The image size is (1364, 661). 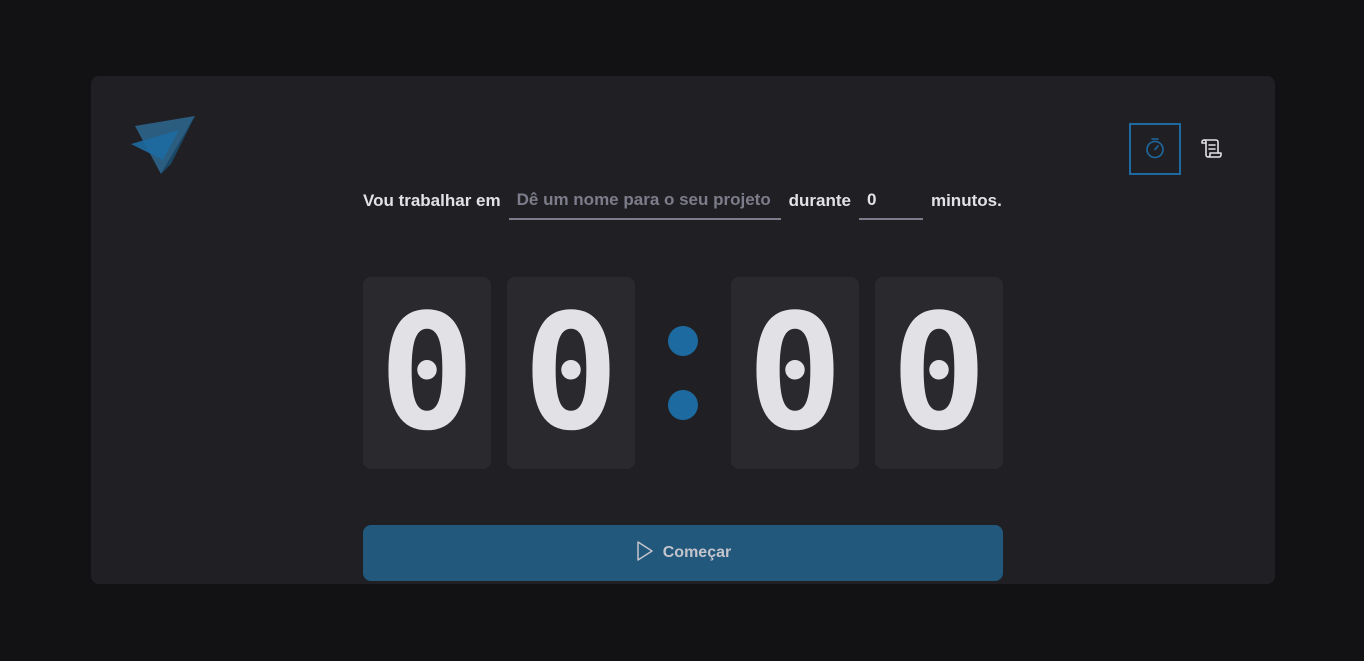 I want to click on nav-timer-button, so click(x=1155, y=149).